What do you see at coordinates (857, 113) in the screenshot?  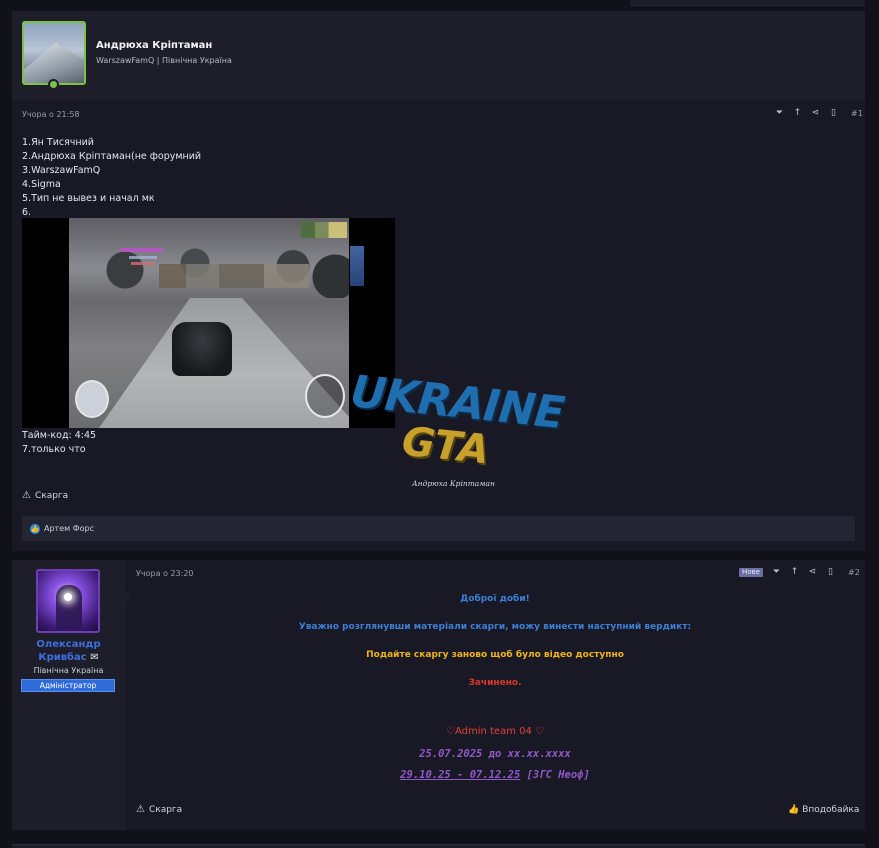 I see `post-number: #1` at bounding box center [857, 113].